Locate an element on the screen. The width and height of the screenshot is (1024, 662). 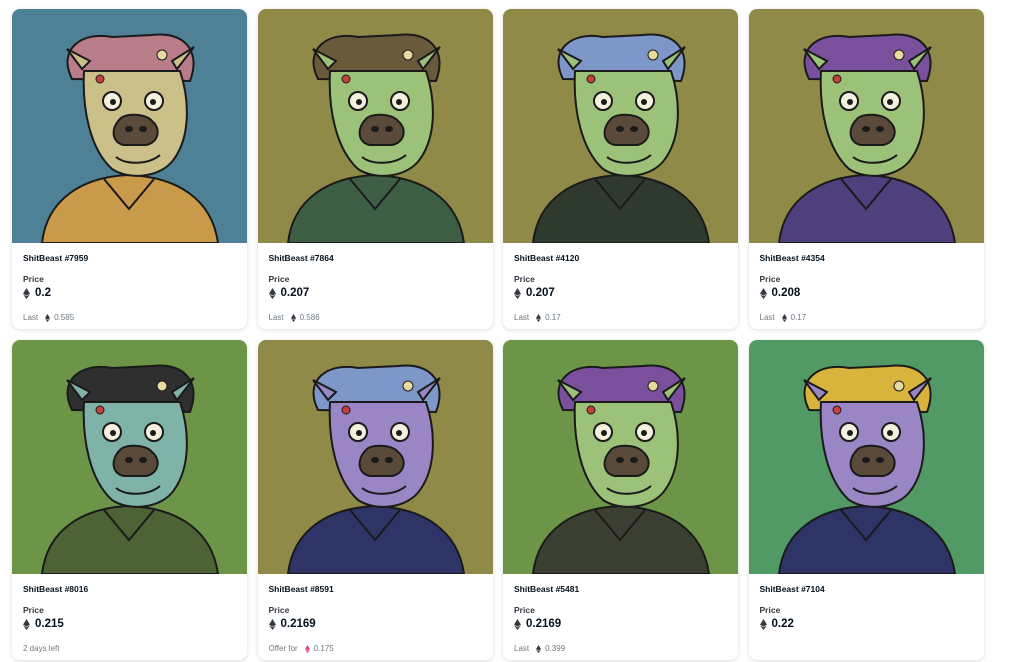
last-sale-row: Last 0.585 is located at coordinates (130, 317).